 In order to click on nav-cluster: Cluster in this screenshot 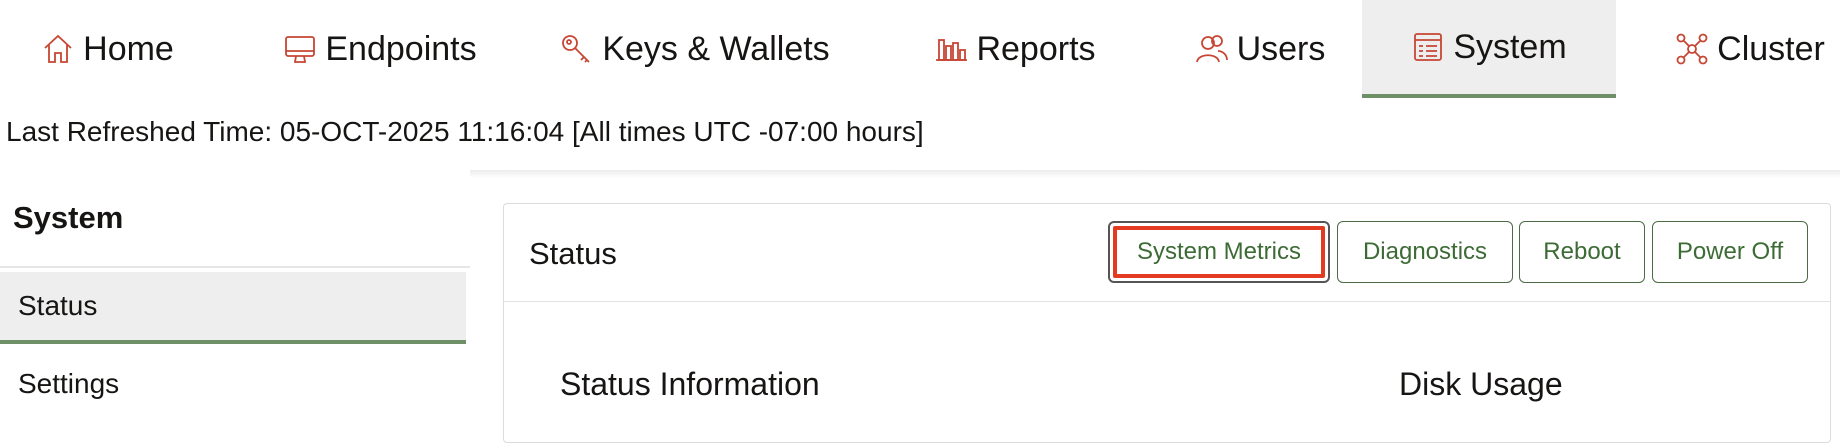, I will do `click(1750, 49)`.